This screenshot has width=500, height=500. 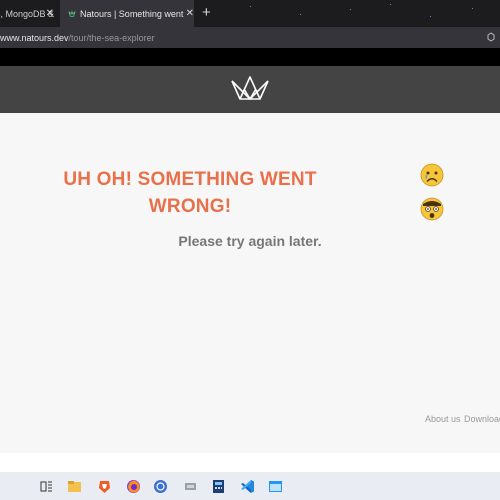 What do you see at coordinates (104, 486) in the screenshot?
I see `brave-browser-icon` at bounding box center [104, 486].